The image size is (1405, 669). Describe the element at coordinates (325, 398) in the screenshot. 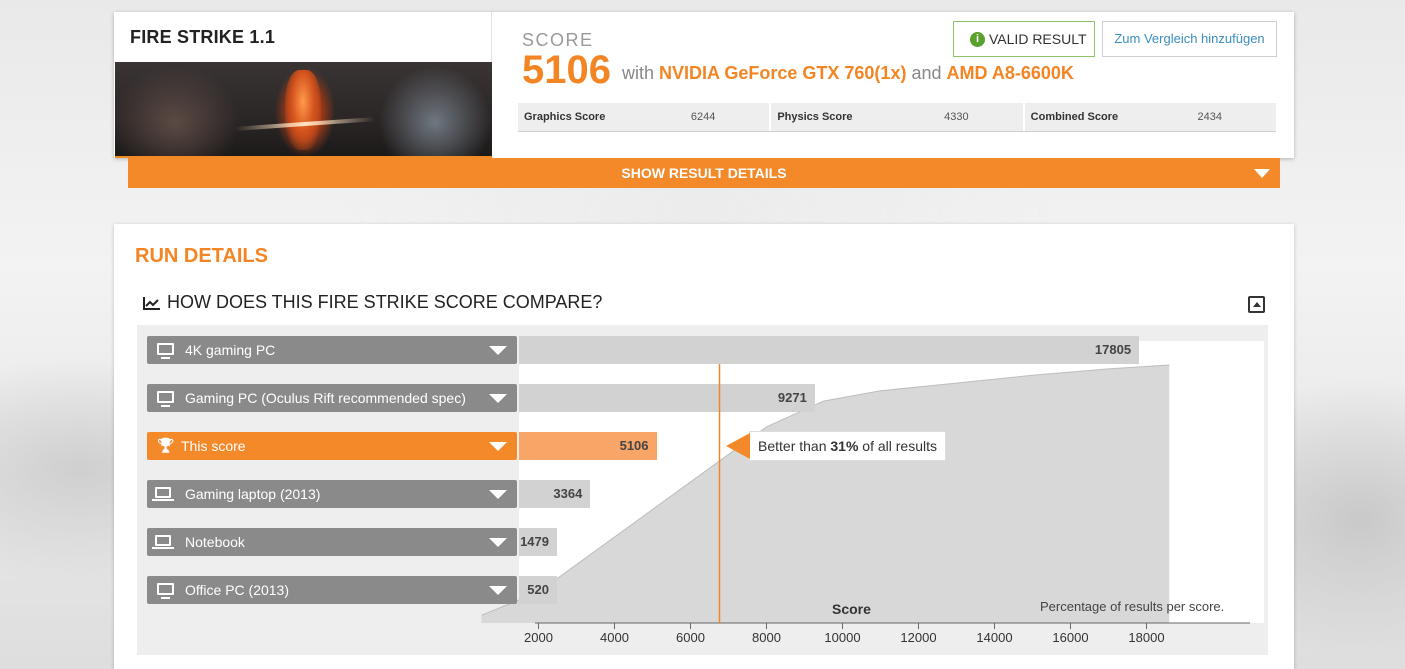

I see `row-label: Gaming PC (Oculus Rift recommended spec)` at that location.